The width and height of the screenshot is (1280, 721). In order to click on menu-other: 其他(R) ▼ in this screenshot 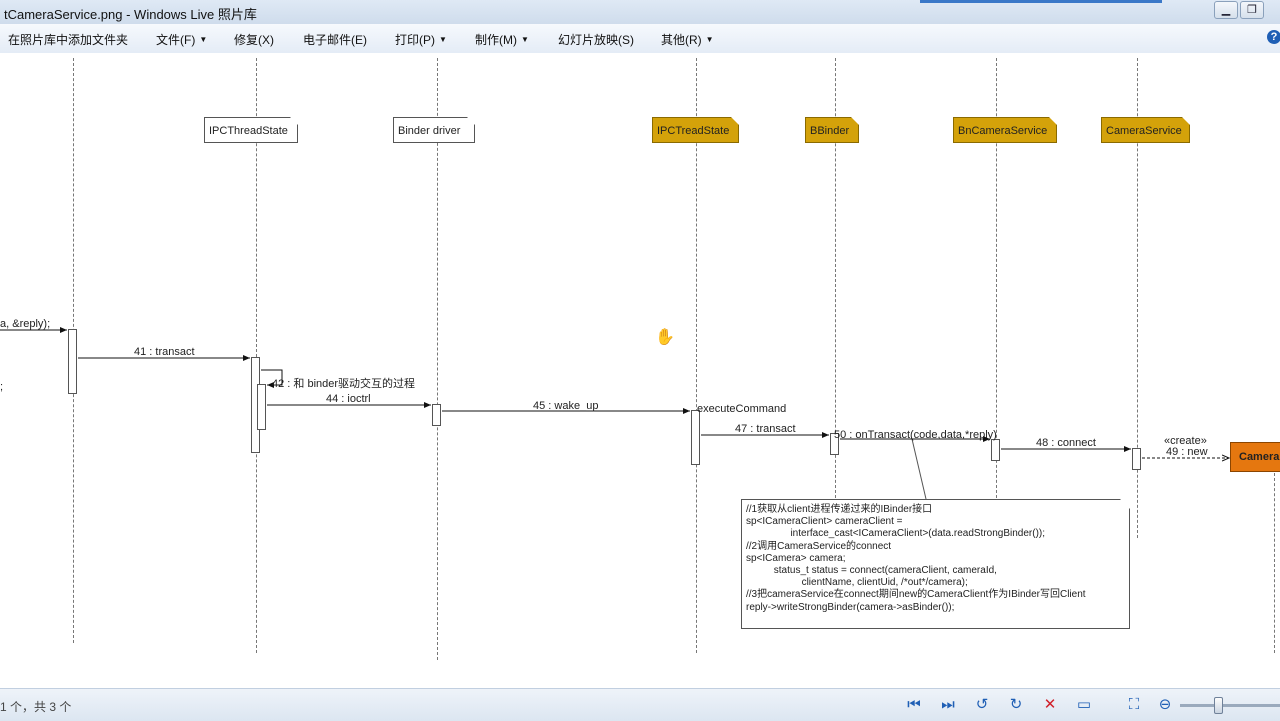, I will do `click(687, 39)`.